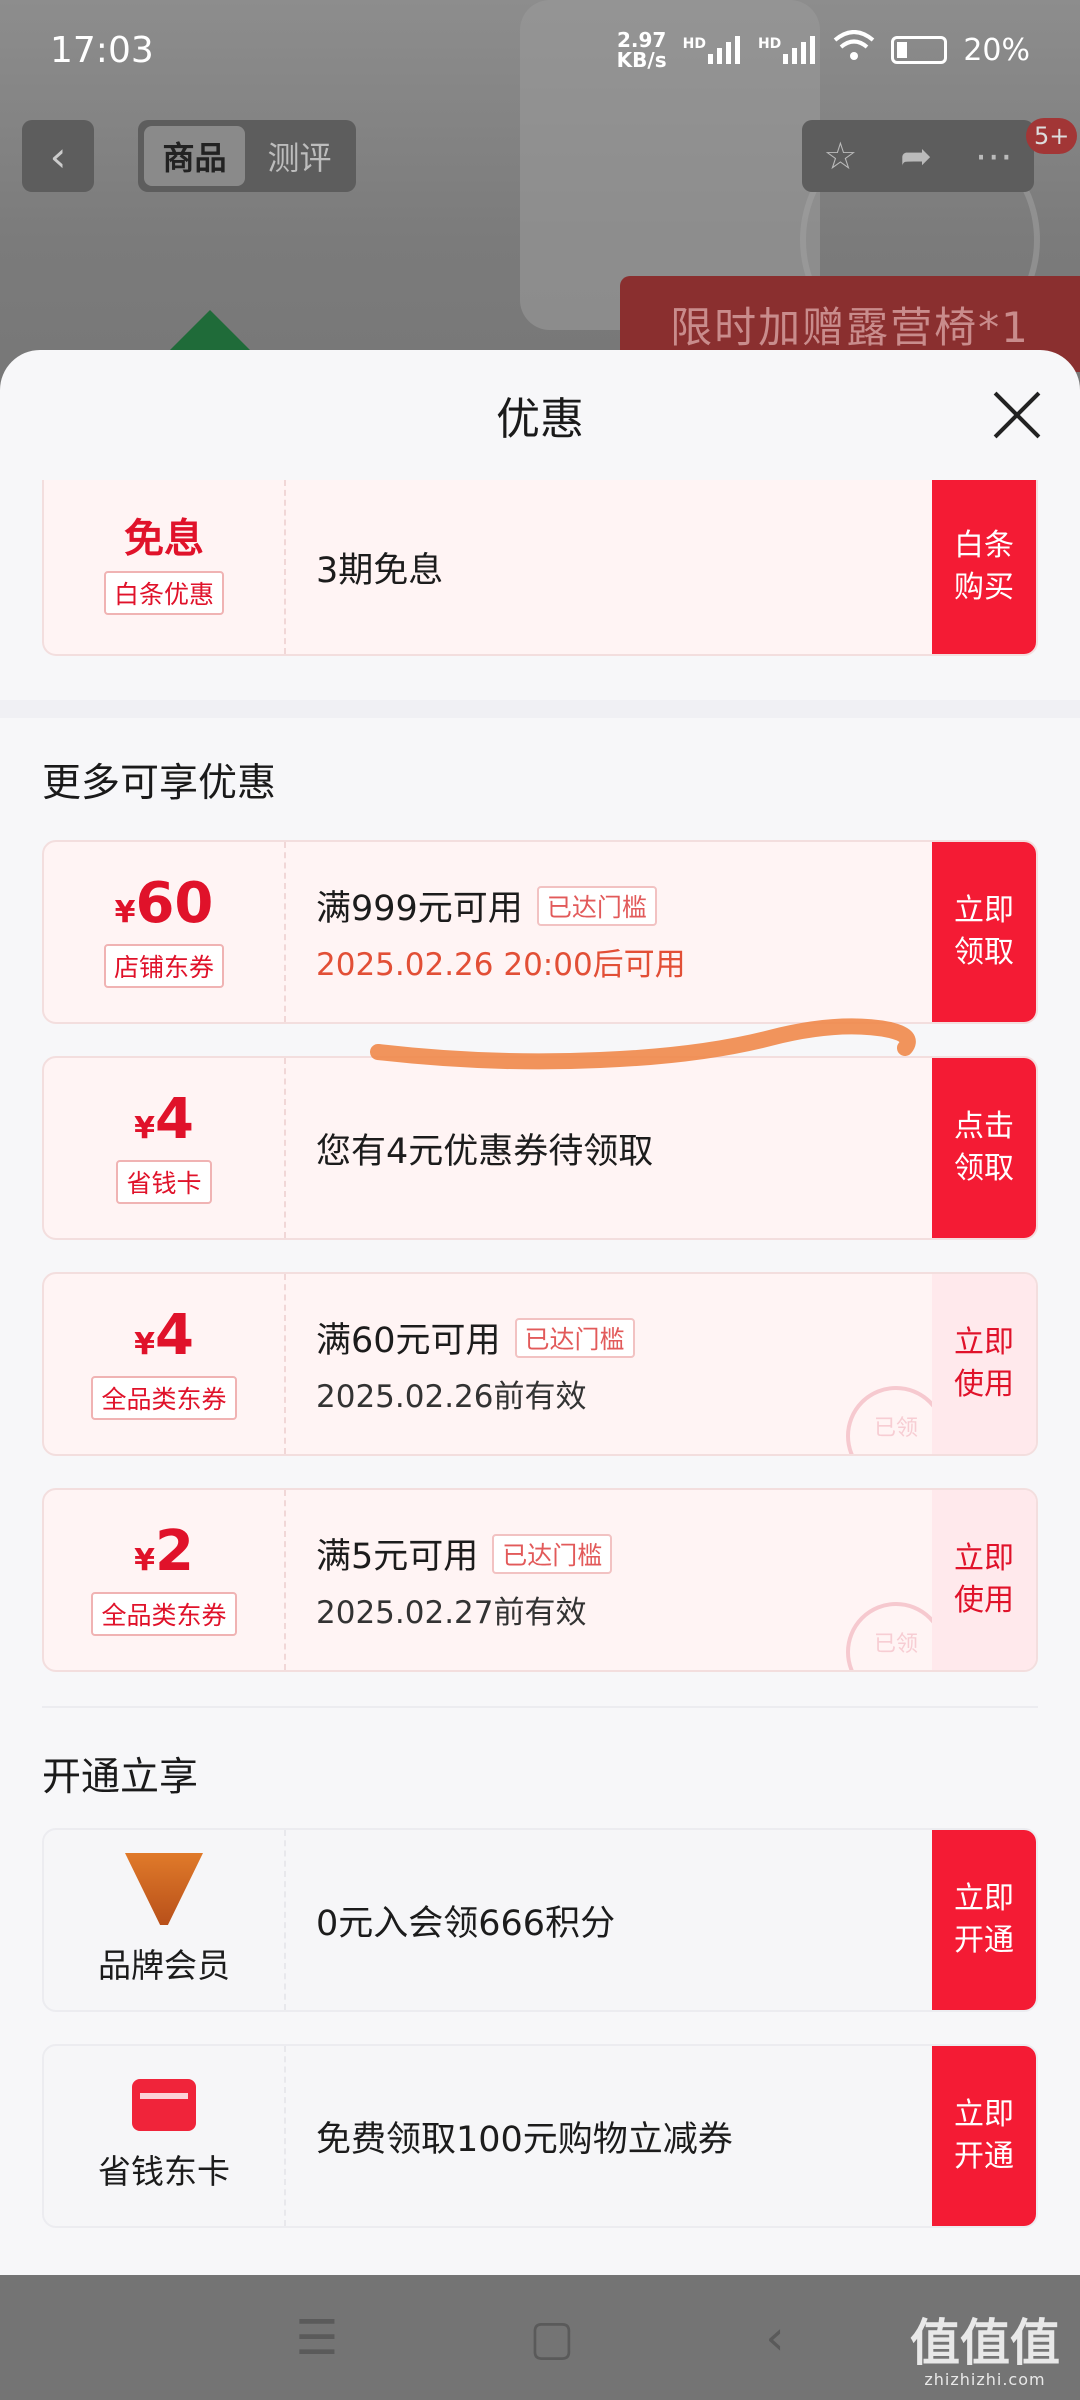 This screenshot has width=1080, height=2400. Describe the element at coordinates (984, 567) in the screenshot. I see `baitiao-buy-button: 白条 购买` at that location.